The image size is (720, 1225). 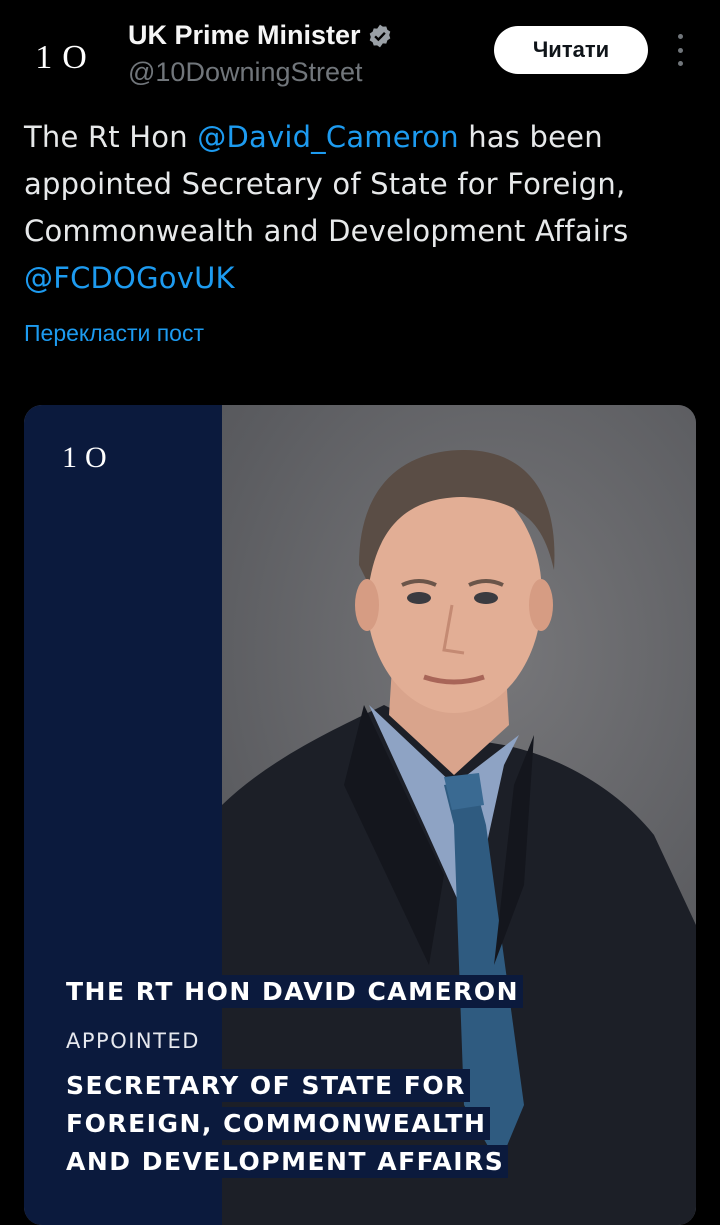 I want to click on name-row: UK Prime Minister, so click(x=260, y=35).